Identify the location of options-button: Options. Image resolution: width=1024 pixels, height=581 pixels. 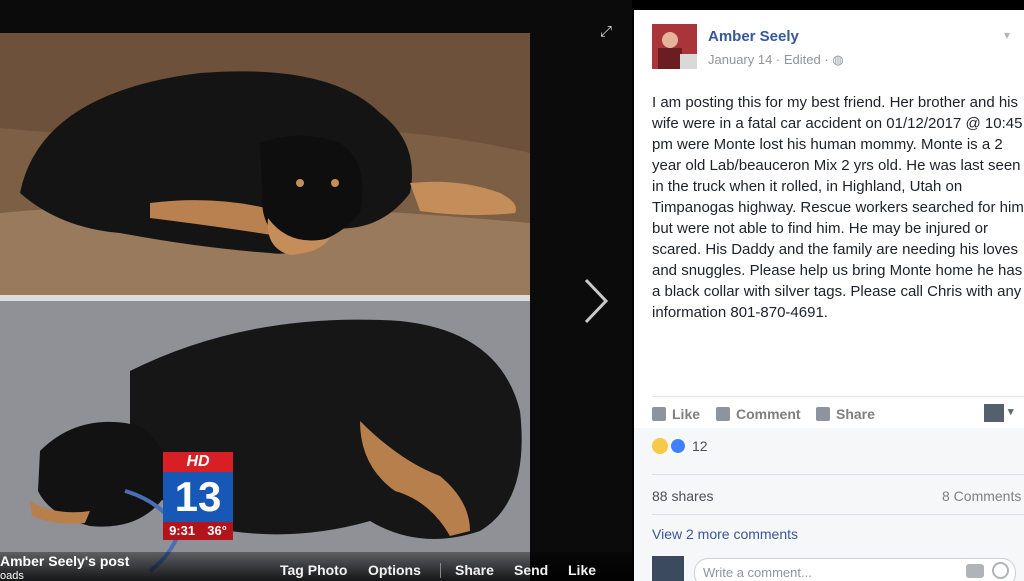
(394, 570).